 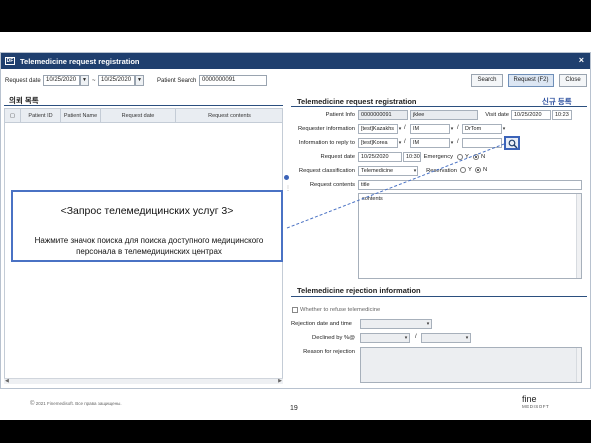 I want to click on page-number: 19, so click(x=294, y=408).